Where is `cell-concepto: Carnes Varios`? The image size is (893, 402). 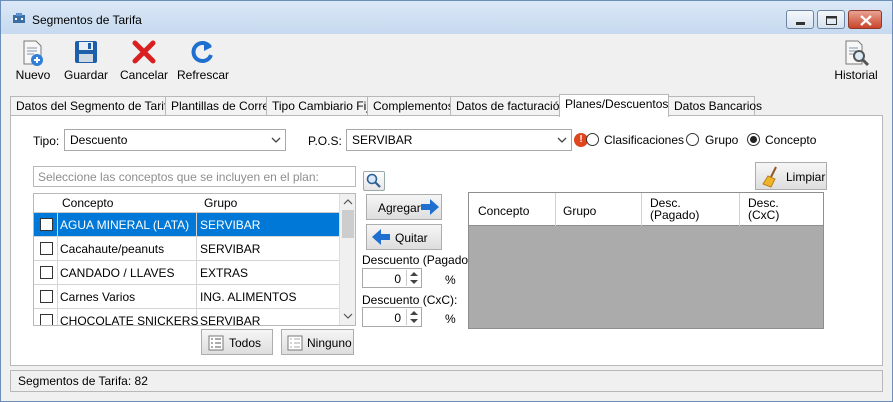
cell-concepto: Carnes Varios is located at coordinates (98, 297).